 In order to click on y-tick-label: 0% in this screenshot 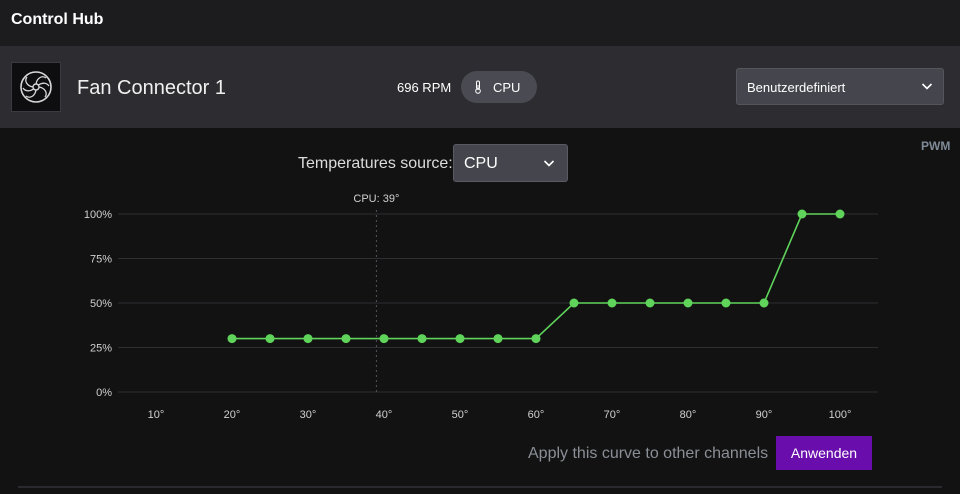, I will do `click(104, 393)`.